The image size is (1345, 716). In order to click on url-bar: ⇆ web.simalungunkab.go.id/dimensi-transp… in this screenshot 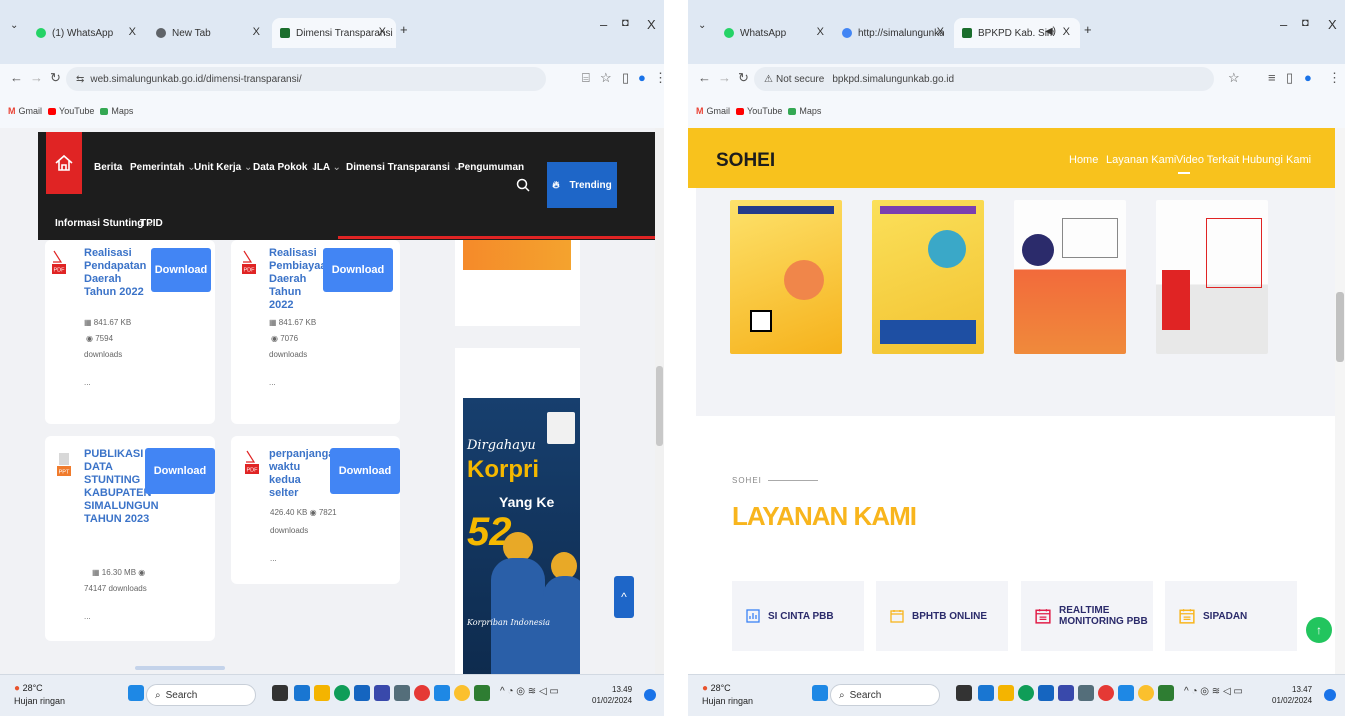, I will do `click(306, 79)`.